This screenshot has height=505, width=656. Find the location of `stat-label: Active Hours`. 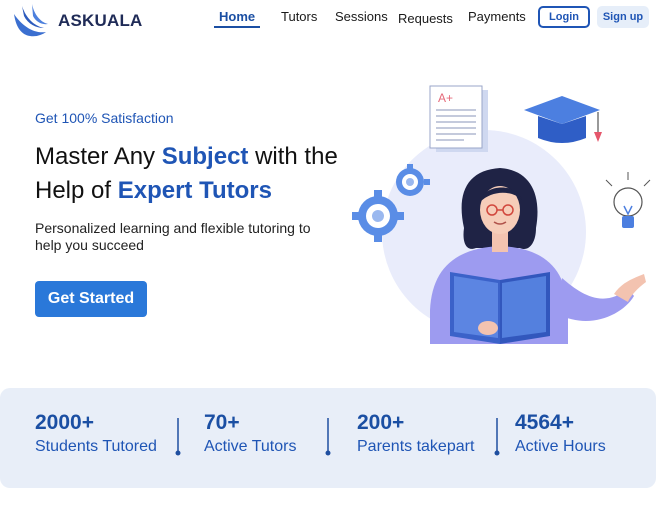

stat-label: Active Hours is located at coordinates (560, 446).